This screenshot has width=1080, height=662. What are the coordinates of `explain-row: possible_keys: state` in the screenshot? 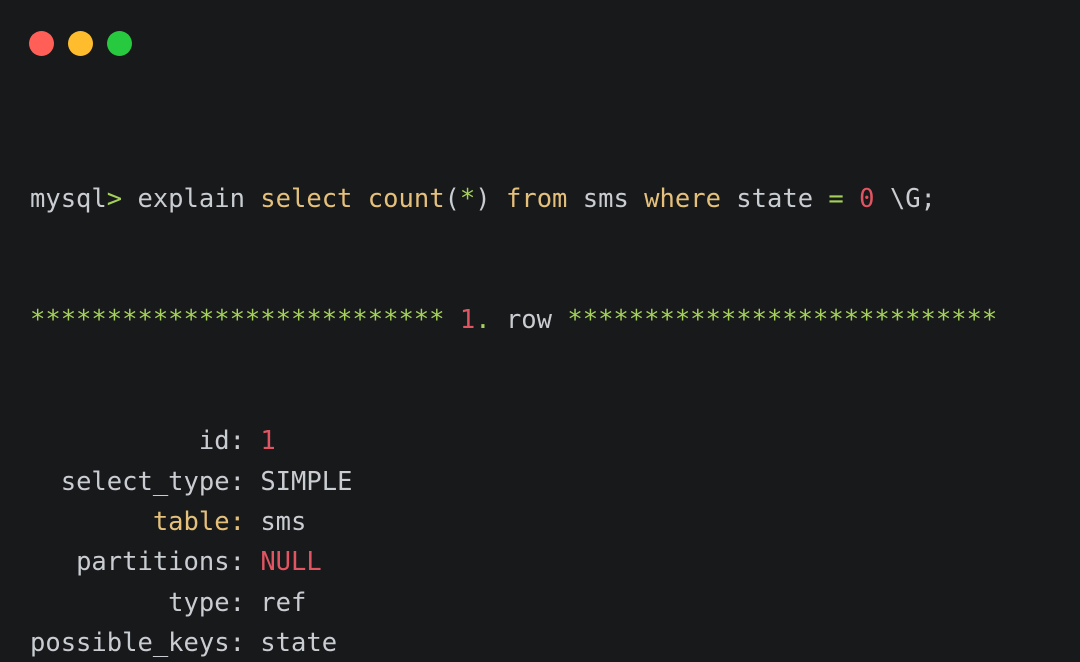 It's located at (555, 642).